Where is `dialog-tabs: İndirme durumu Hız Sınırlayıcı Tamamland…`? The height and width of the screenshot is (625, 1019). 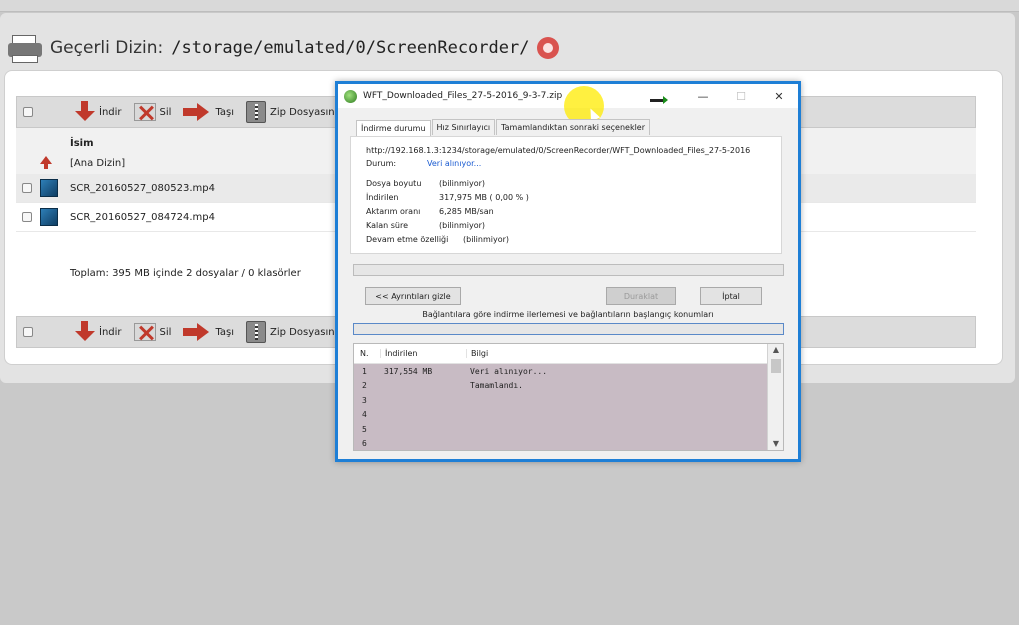
dialog-tabs: İndirme durumu Hız Sınırlayıcı Tamamland… is located at coordinates (503, 127).